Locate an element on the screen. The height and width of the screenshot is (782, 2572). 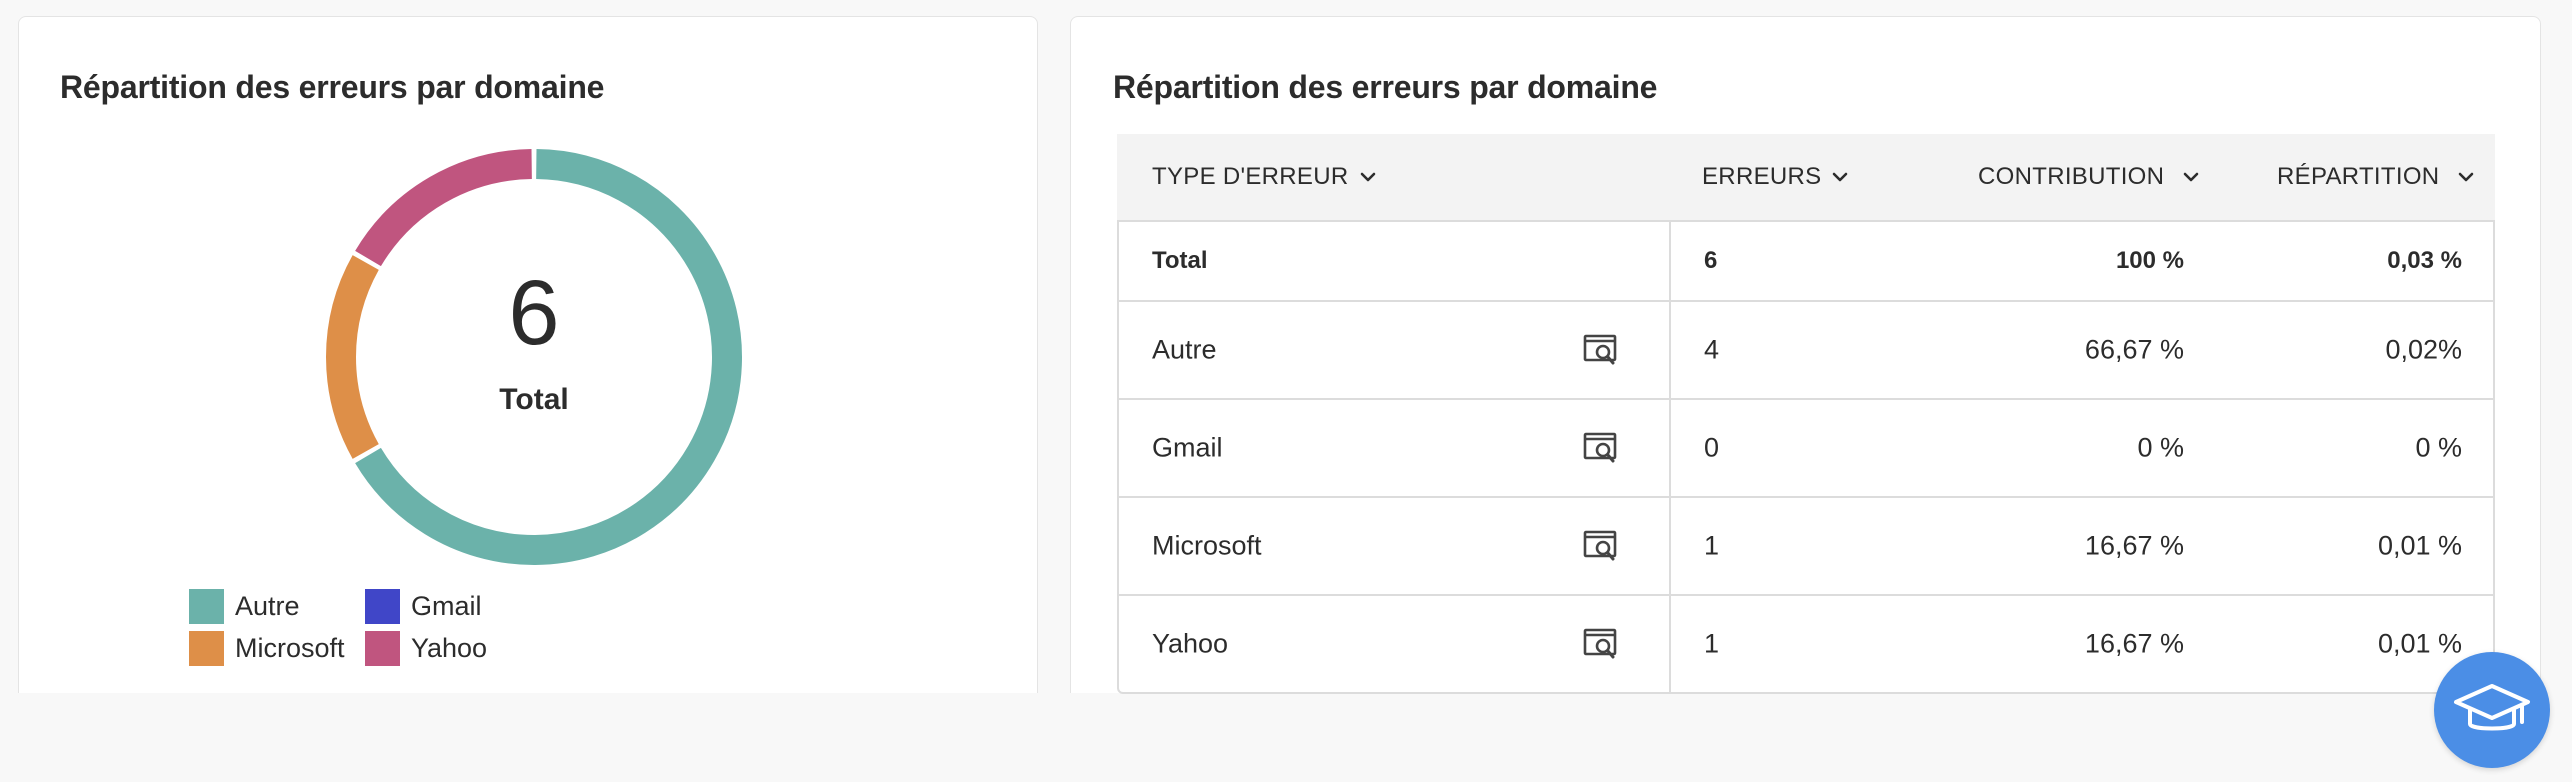
column-header-contribution: CONTRIBUTION is located at coordinates (2089, 177).